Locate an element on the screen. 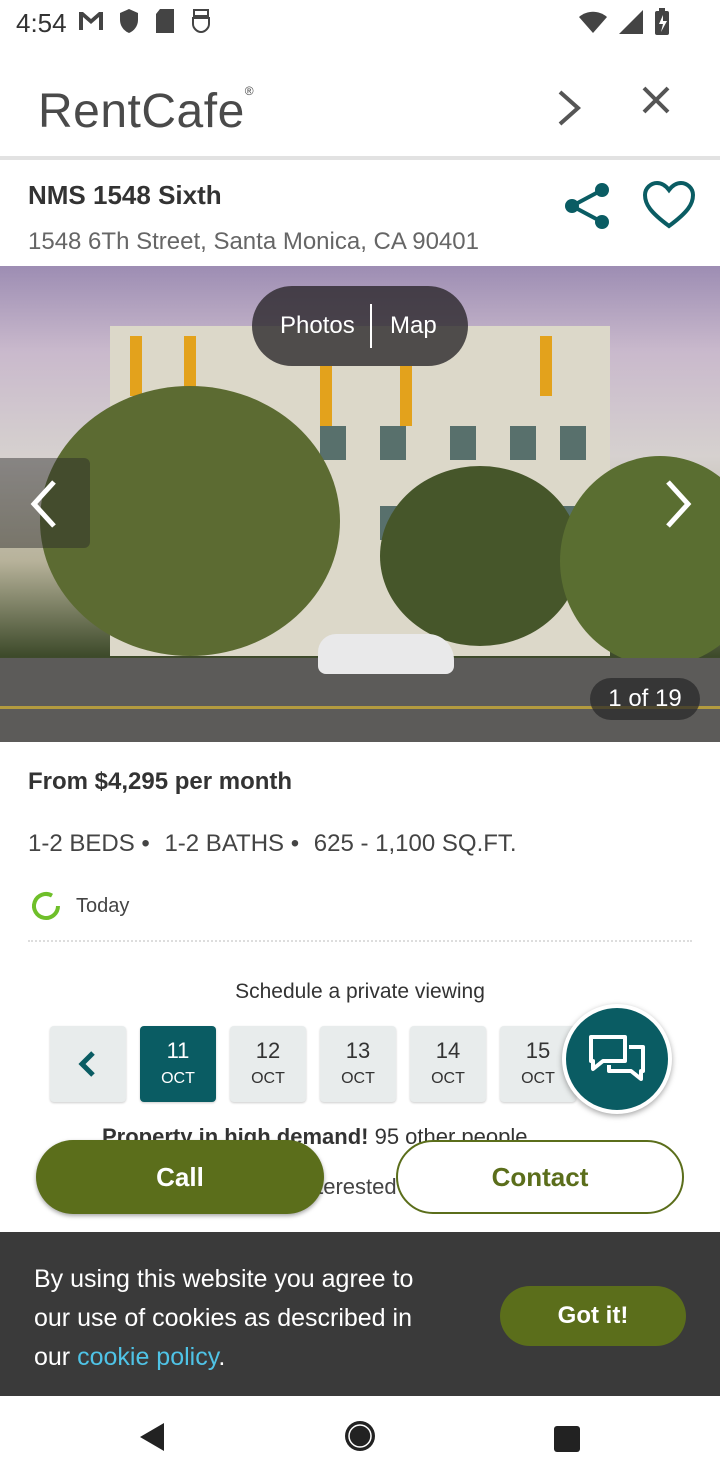  tab-map: Map is located at coordinates (413, 326).